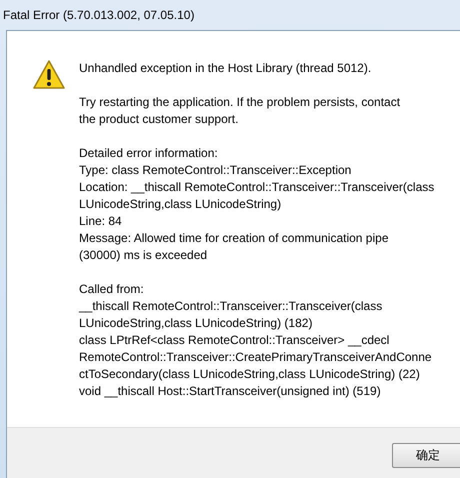 This screenshot has width=460, height=478. I want to click on call-stack-line: Called from:, so click(112, 289).